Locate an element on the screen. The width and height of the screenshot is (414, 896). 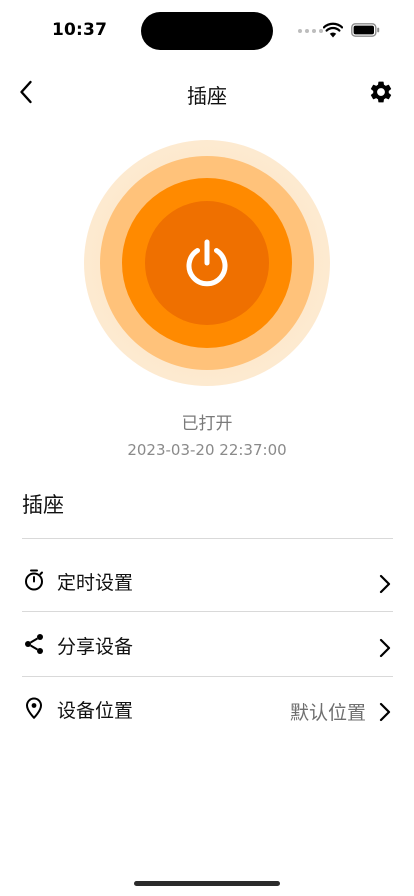
power-timestamp: 2023-03-20 22:37:00 is located at coordinates (207, 450).